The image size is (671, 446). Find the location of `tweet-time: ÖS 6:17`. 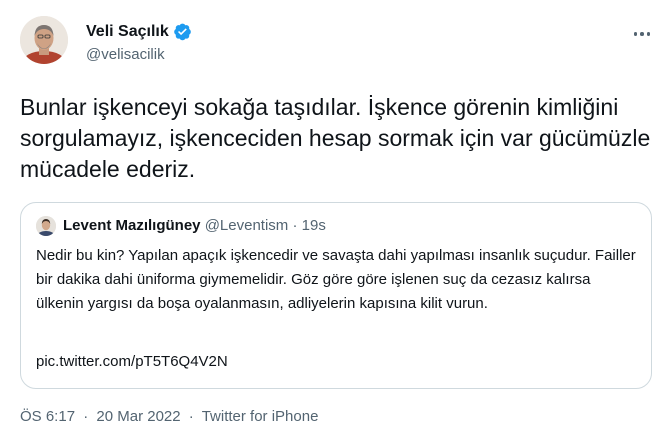

tweet-time: ÖS 6:17 is located at coordinates (47, 416).